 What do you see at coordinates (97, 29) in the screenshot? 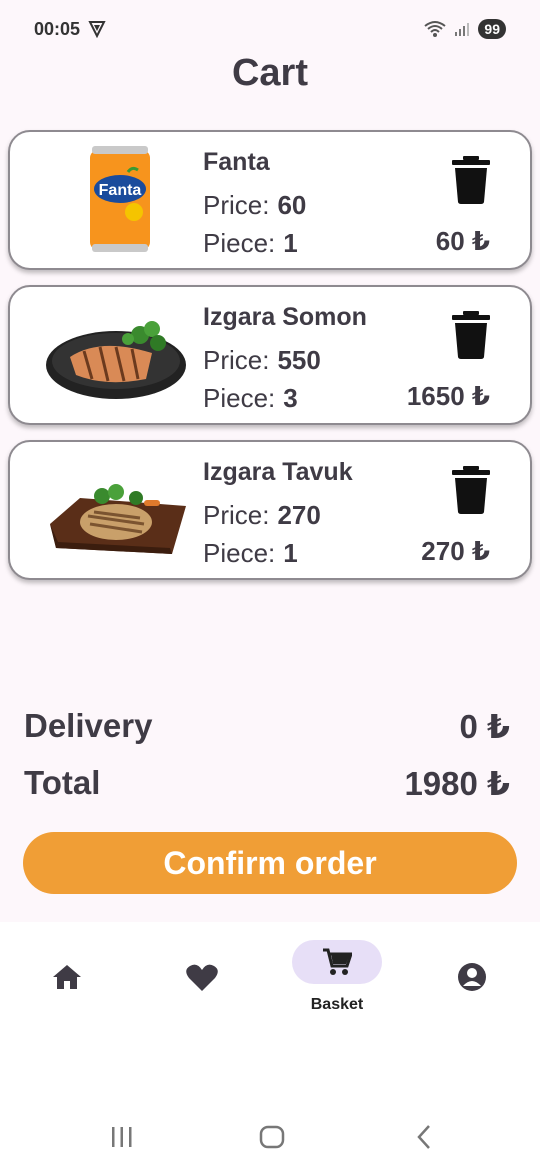
I see `vpn-shield-icon` at bounding box center [97, 29].